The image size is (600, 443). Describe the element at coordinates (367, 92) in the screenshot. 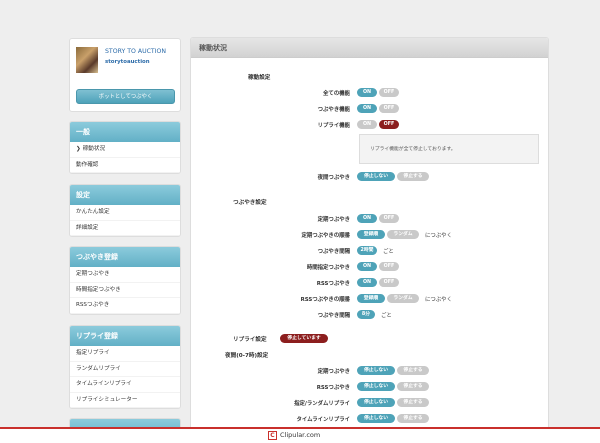

I see `all-functions-on-toggle: ON` at that location.